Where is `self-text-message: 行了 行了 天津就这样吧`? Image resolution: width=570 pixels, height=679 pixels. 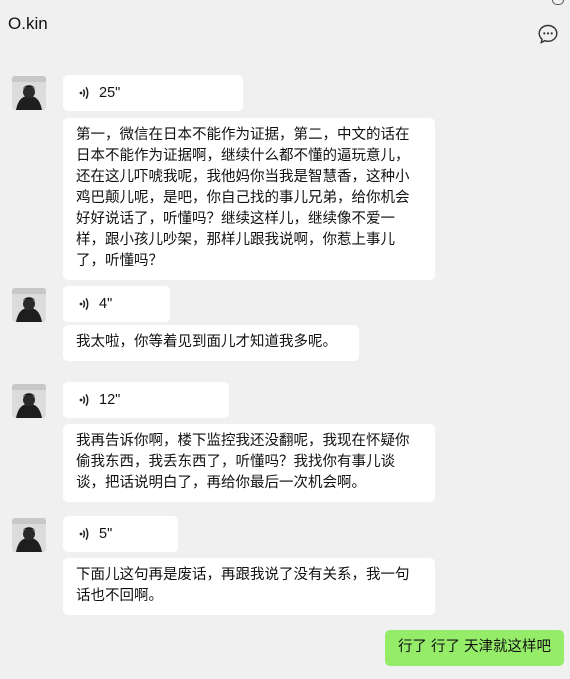 self-text-message: 行了 行了 天津就这样吧 is located at coordinates (474, 648).